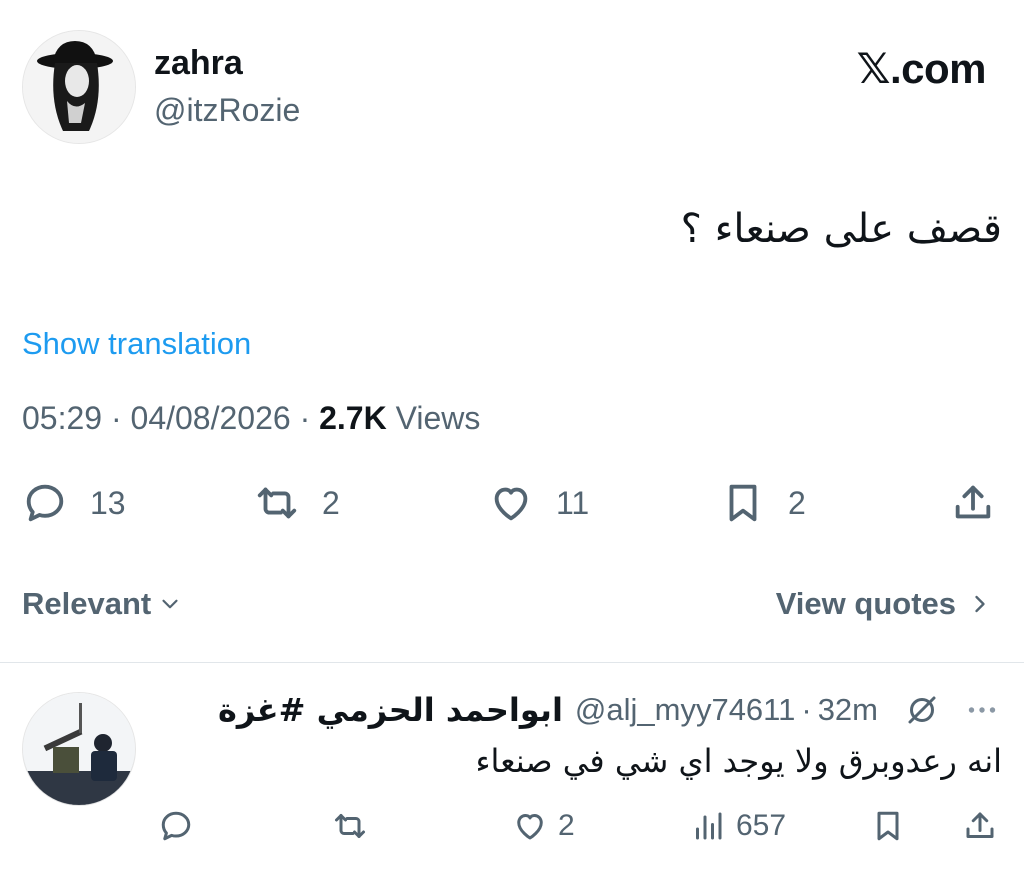 This screenshot has height=872, width=1024. I want to click on sort-label: Relevant, so click(87, 603).